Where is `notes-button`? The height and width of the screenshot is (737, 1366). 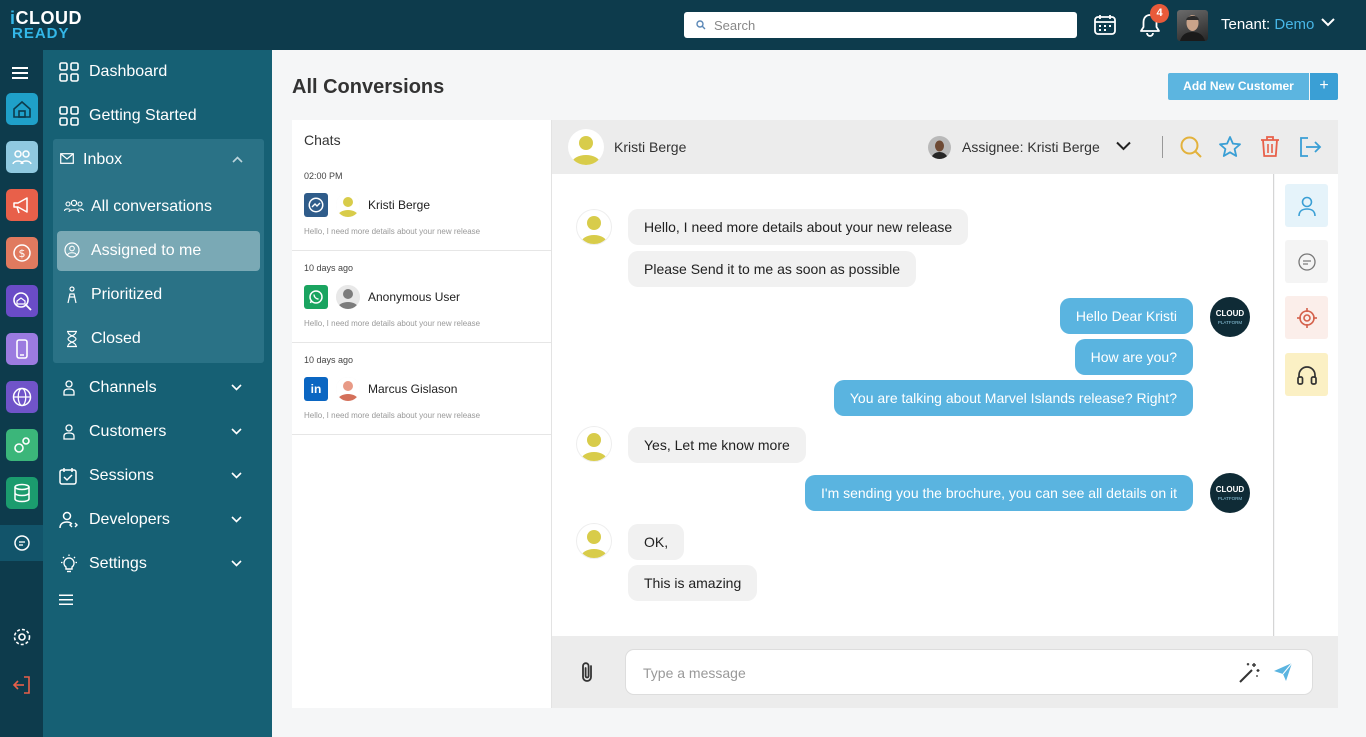
notes-button is located at coordinates (1306, 261).